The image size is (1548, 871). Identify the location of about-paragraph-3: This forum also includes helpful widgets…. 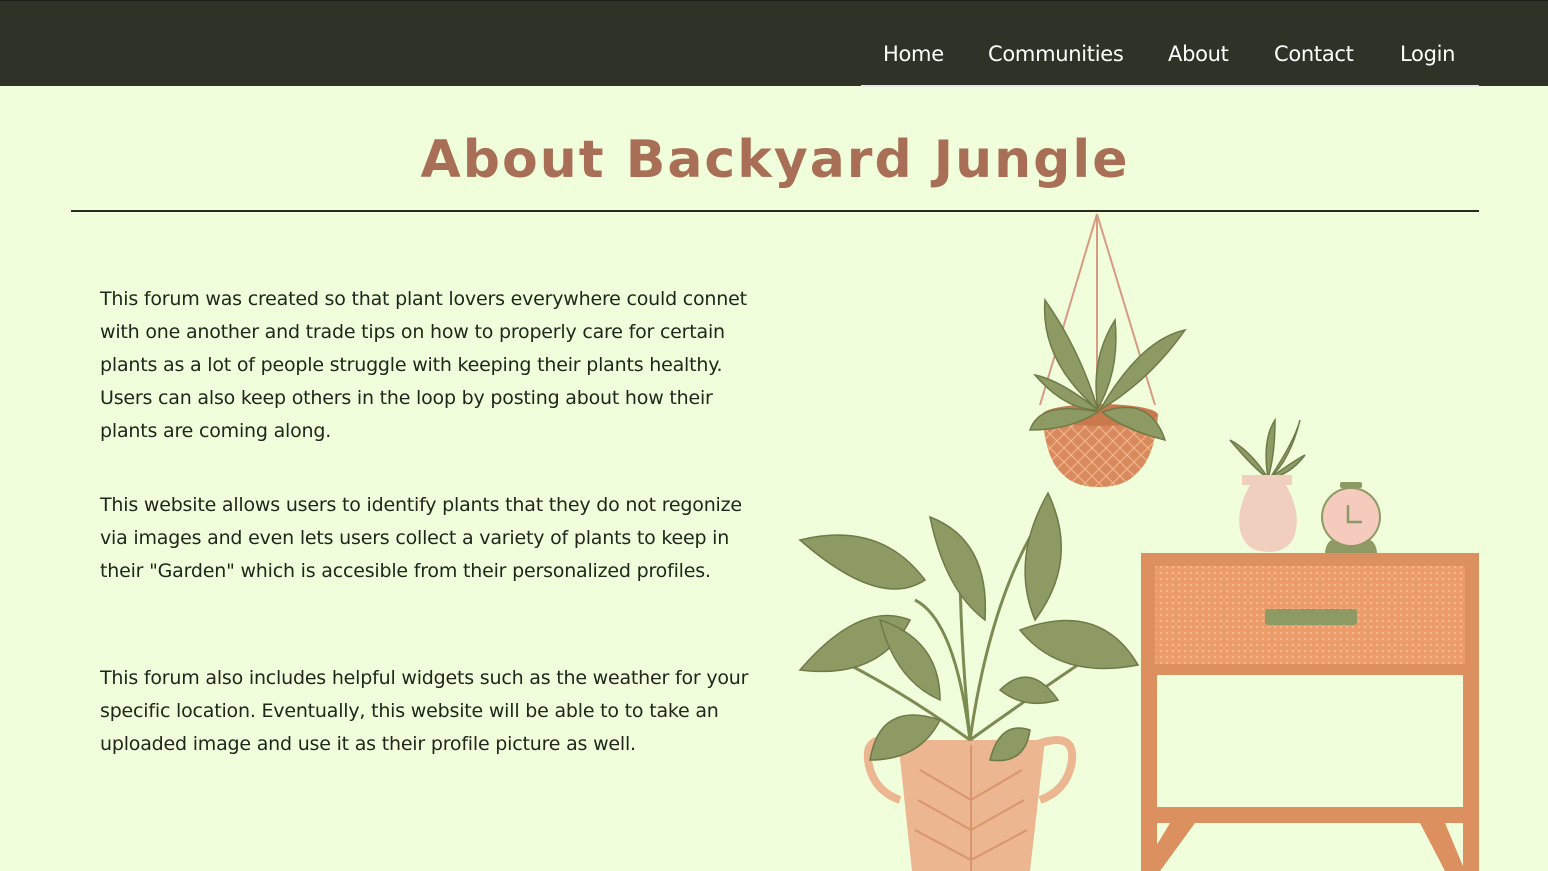
(425, 711).